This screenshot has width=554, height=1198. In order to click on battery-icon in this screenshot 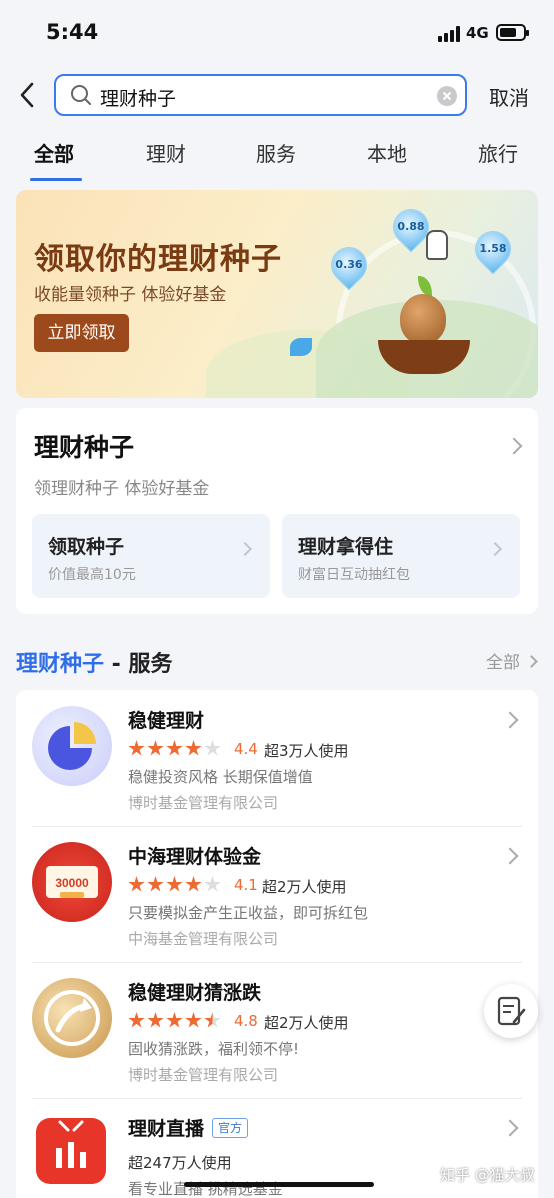, I will do `click(512, 32)`.